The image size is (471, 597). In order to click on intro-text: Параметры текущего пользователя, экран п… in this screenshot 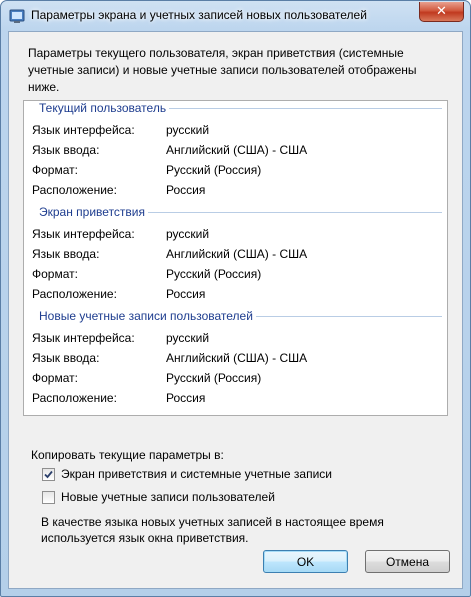, I will do `click(222, 70)`.